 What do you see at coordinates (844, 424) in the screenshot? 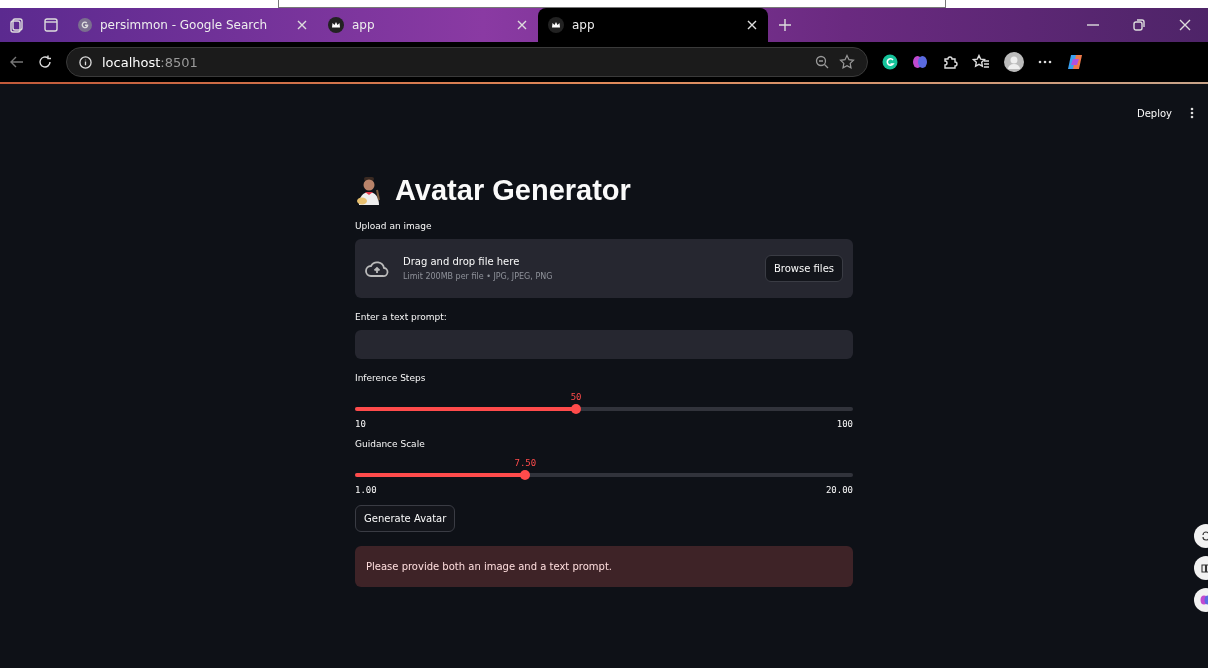
I see `slider-max: 100` at bounding box center [844, 424].